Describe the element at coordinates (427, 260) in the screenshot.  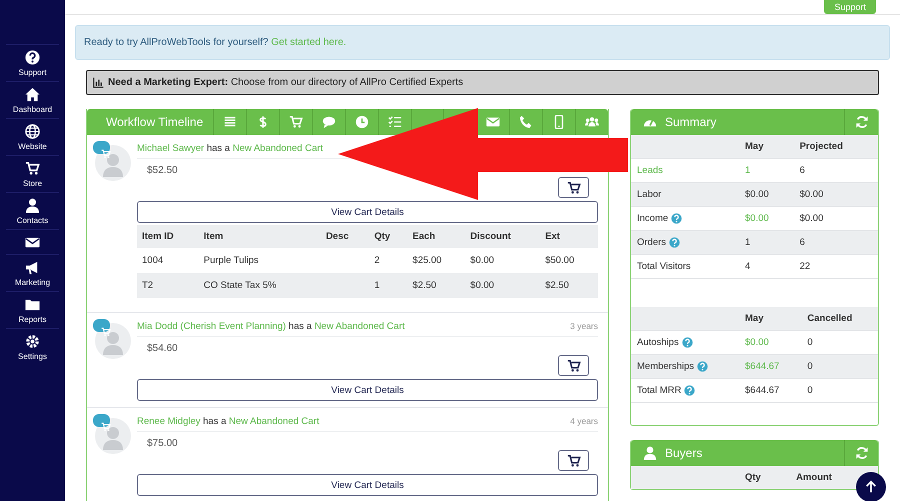
I see `table-cell: $25.00` at that location.